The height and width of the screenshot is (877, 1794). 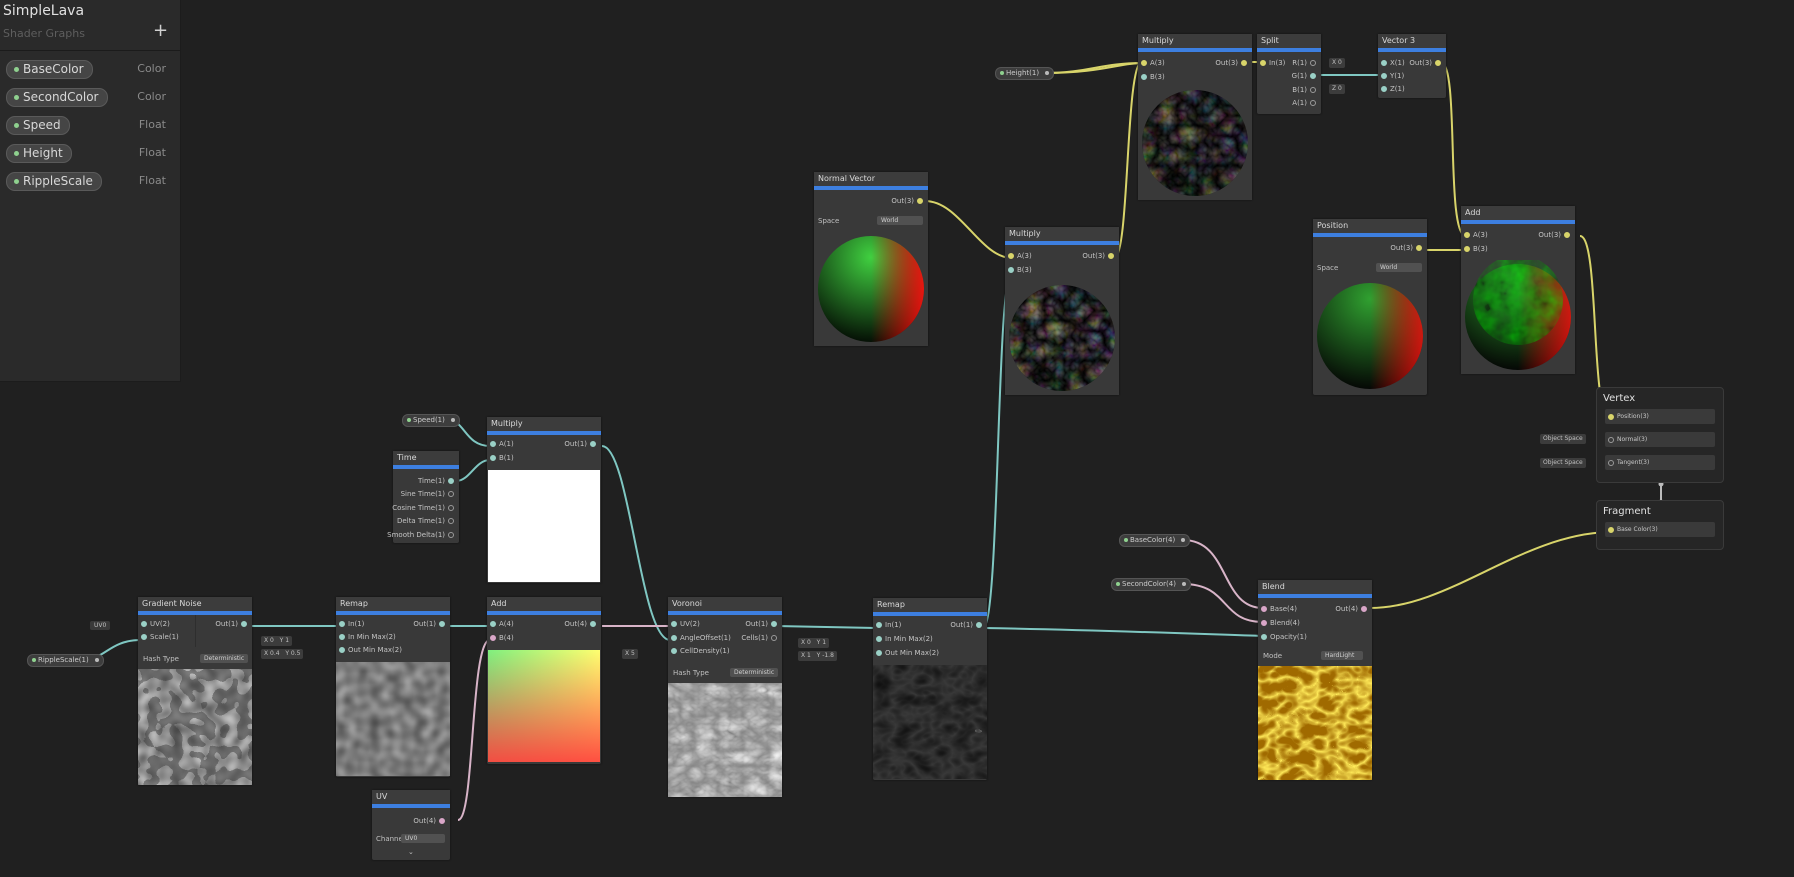 What do you see at coordinates (871, 259) in the screenshot?
I see `normal-vector-node: Normal Vector Out(3) Space World` at bounding box center [871, 259].